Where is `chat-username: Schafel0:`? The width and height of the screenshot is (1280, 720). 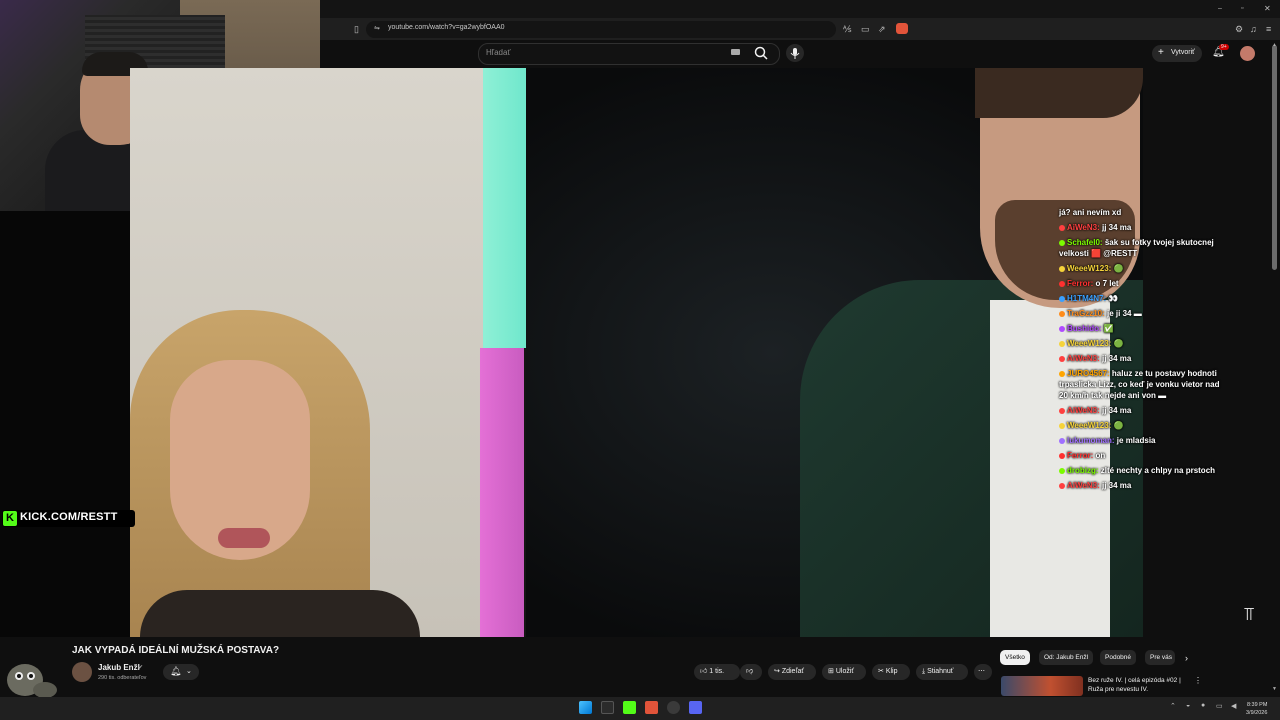 chat-username: Schafel0: is located at coordinates (1085, 242).